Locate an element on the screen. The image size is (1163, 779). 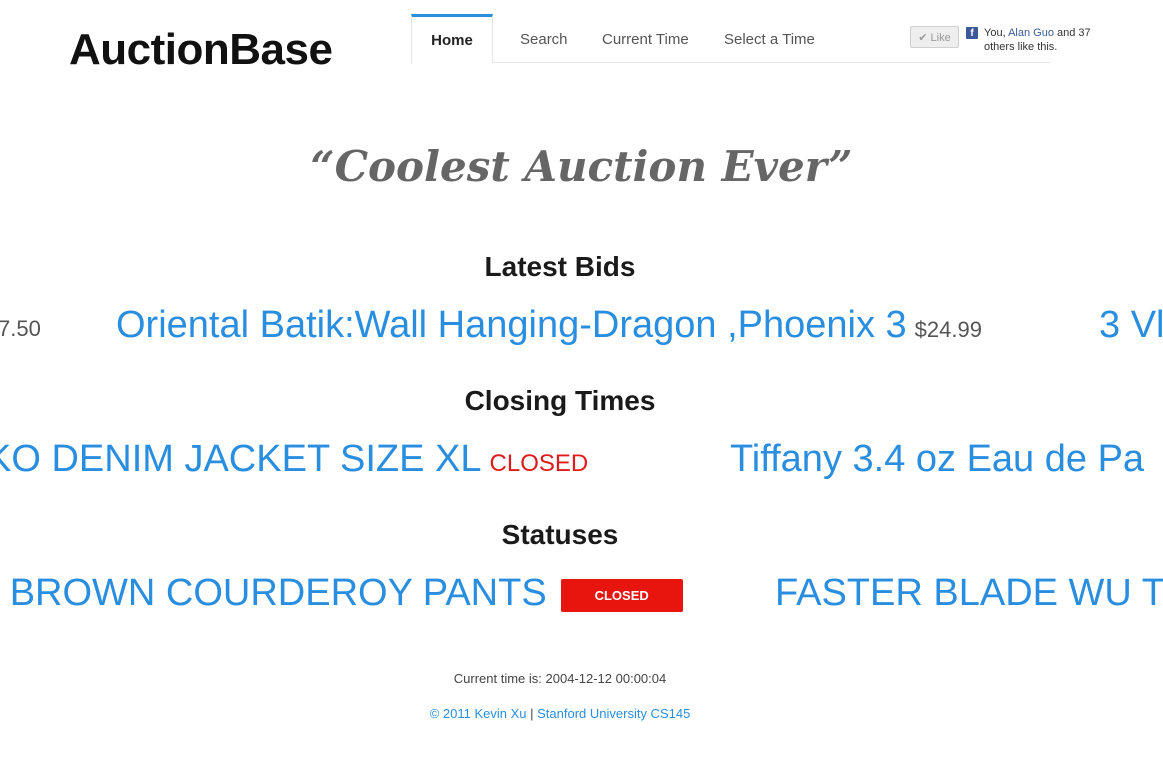
item-link: 3 Vl is located at coordinates (1131, 325).